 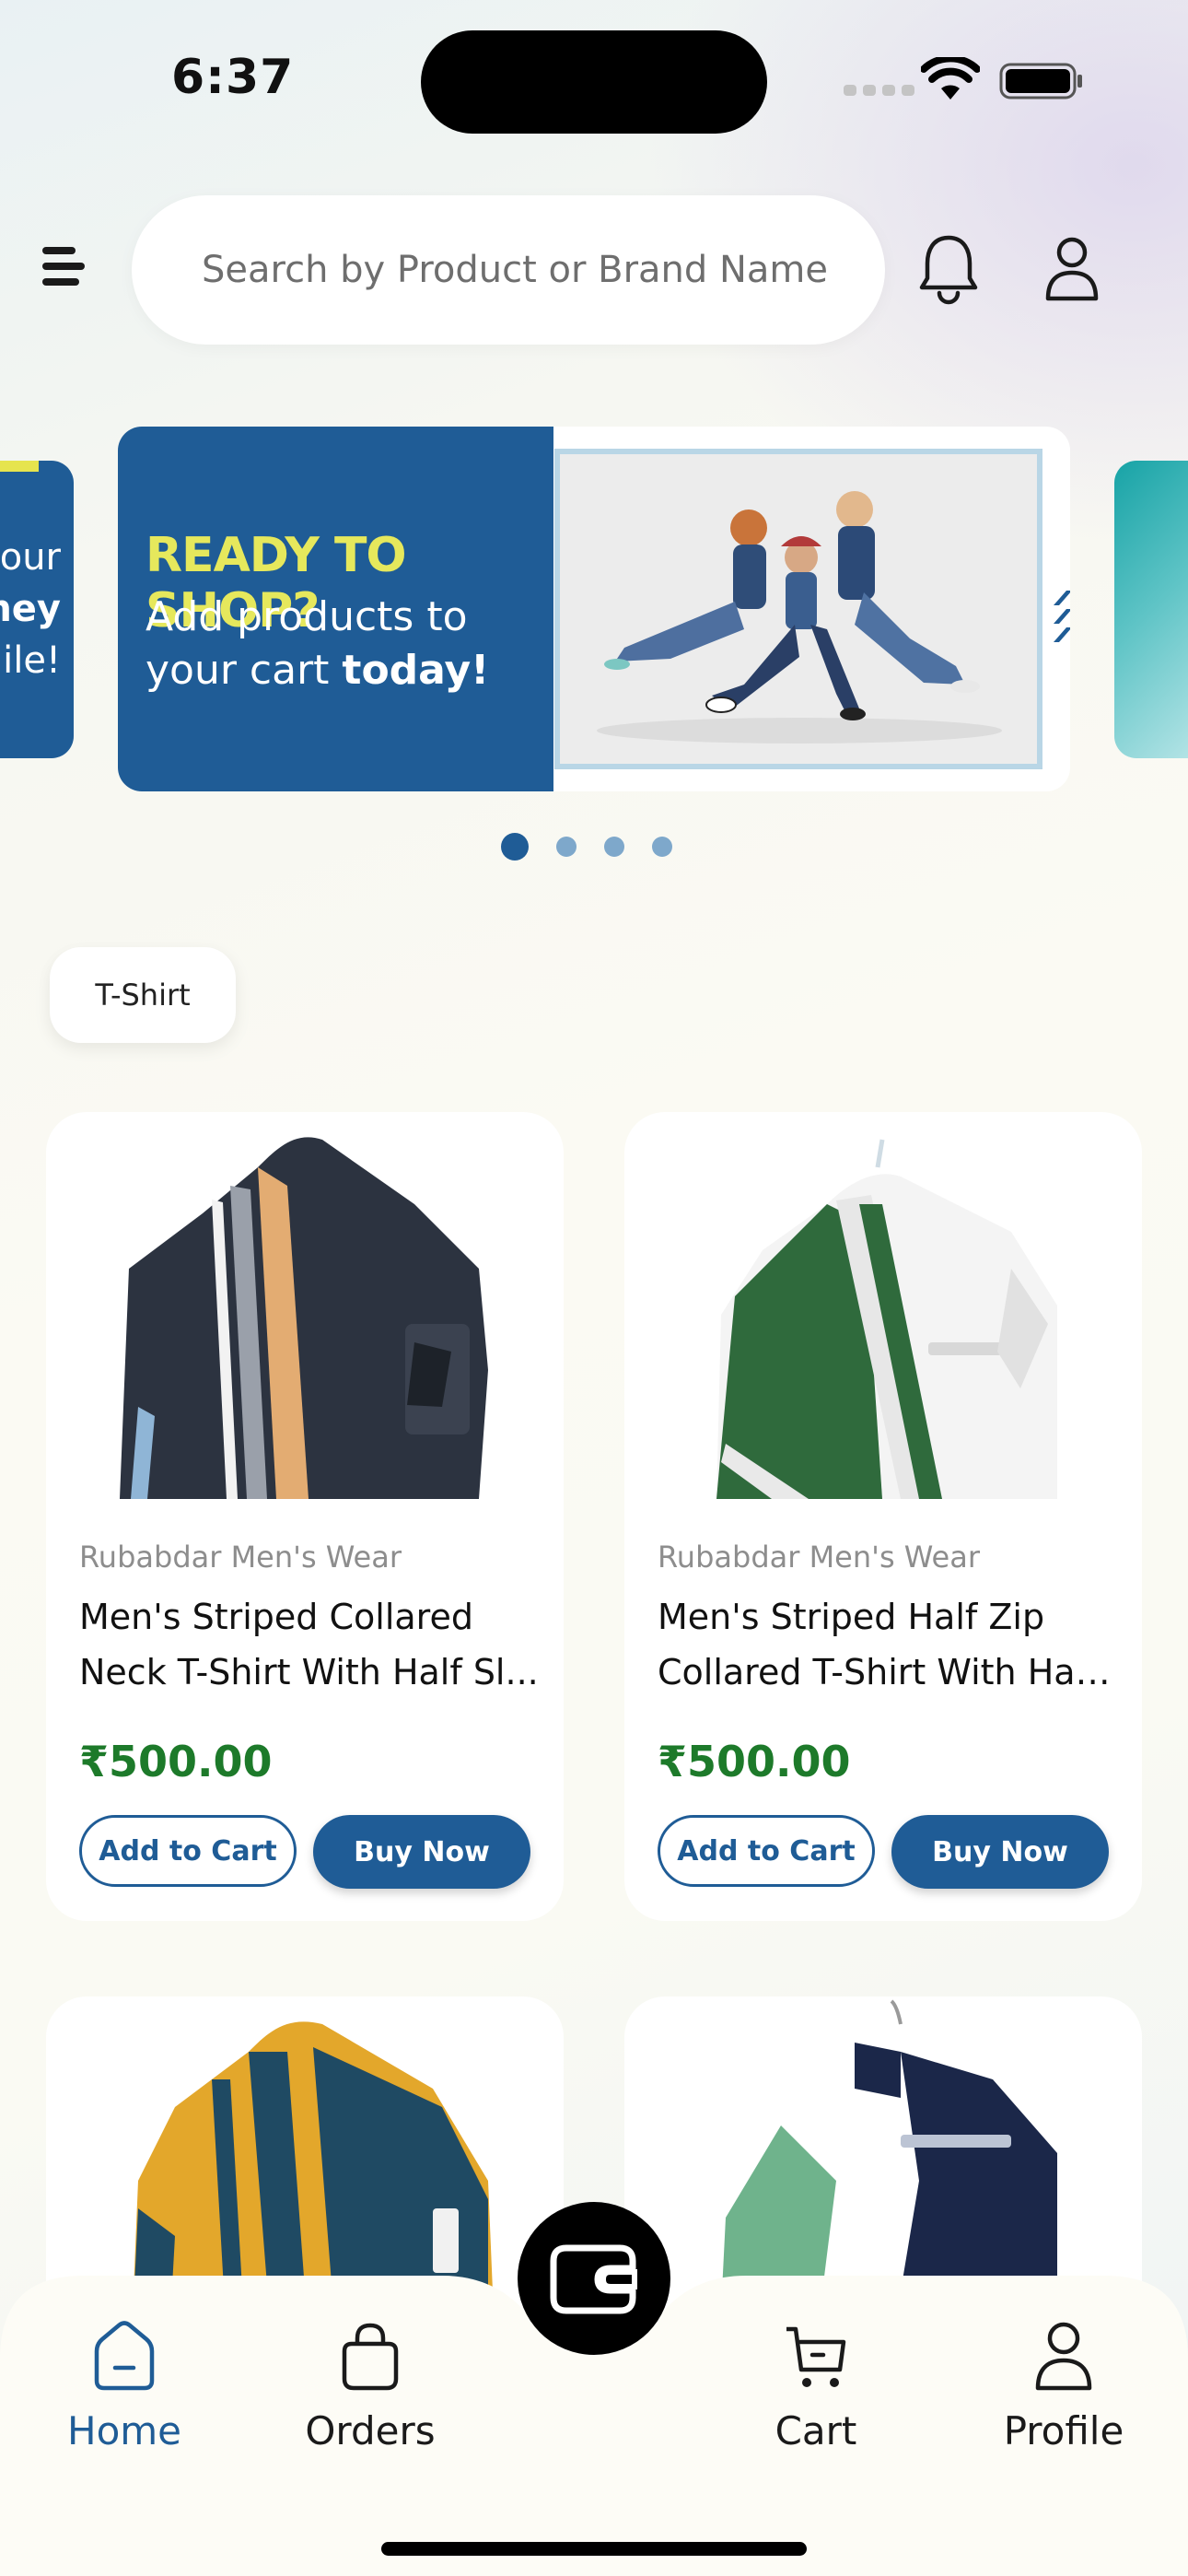 I want to click on cart-icon, so click(x=816, y=2356).